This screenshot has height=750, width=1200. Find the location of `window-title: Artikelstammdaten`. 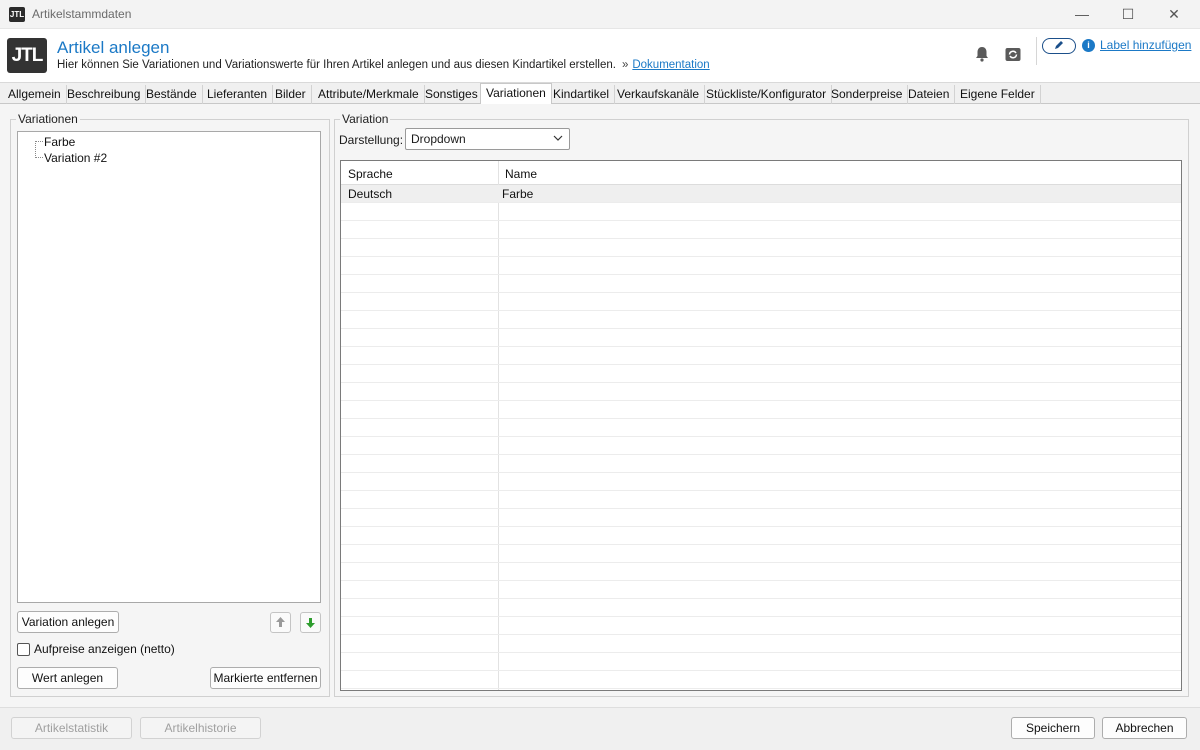

window-title: Artikelstammdaten is located at coordinates (82, 14).